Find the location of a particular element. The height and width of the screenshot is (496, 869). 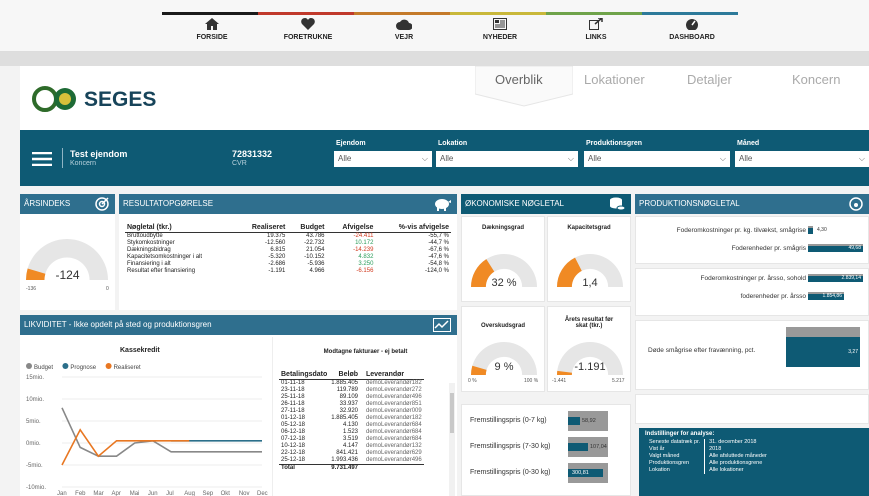

resultat-cell: -5.320 is located at coordinates (277, 257).